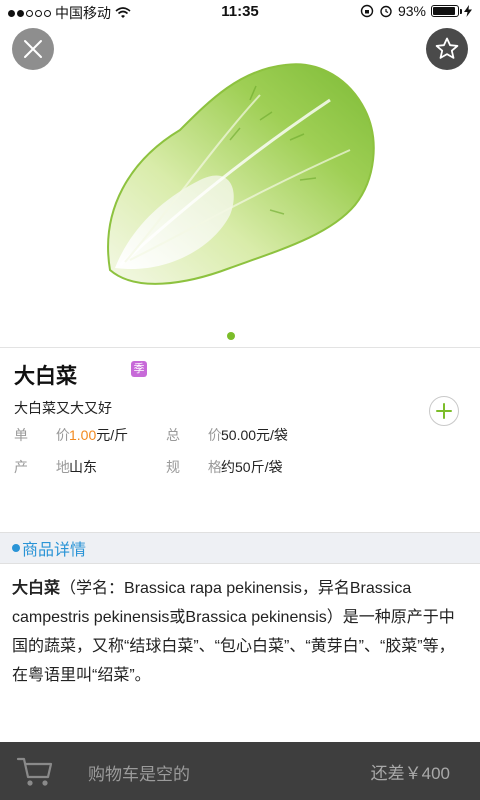 Image resolution: width=480 pixels, height=800 pixels. Describe the element at coordinates (139, 774) in the screenshot. I see `cart-status: 购物车是空的` at that location.